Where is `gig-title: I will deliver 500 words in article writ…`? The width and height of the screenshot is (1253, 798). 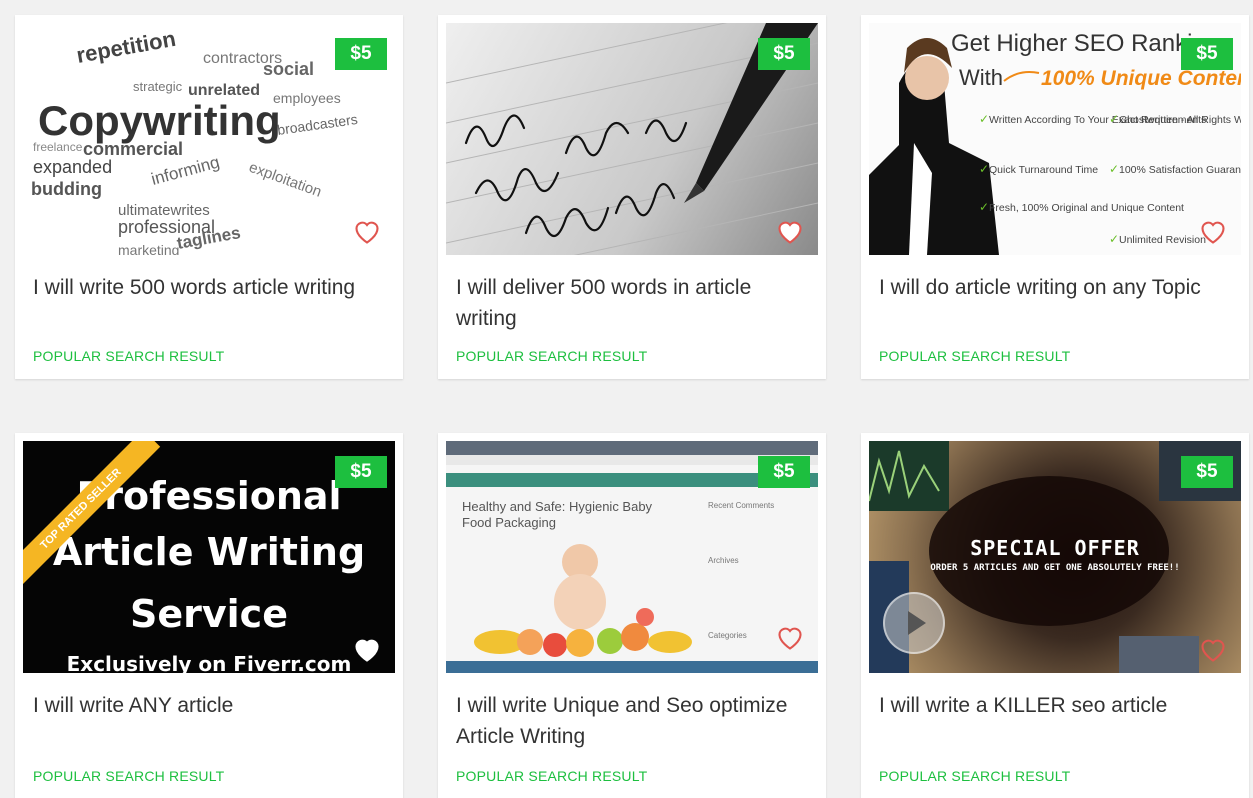
gig-title: I will deliver 500 words in article writ… is located at coordinates (631, 303).